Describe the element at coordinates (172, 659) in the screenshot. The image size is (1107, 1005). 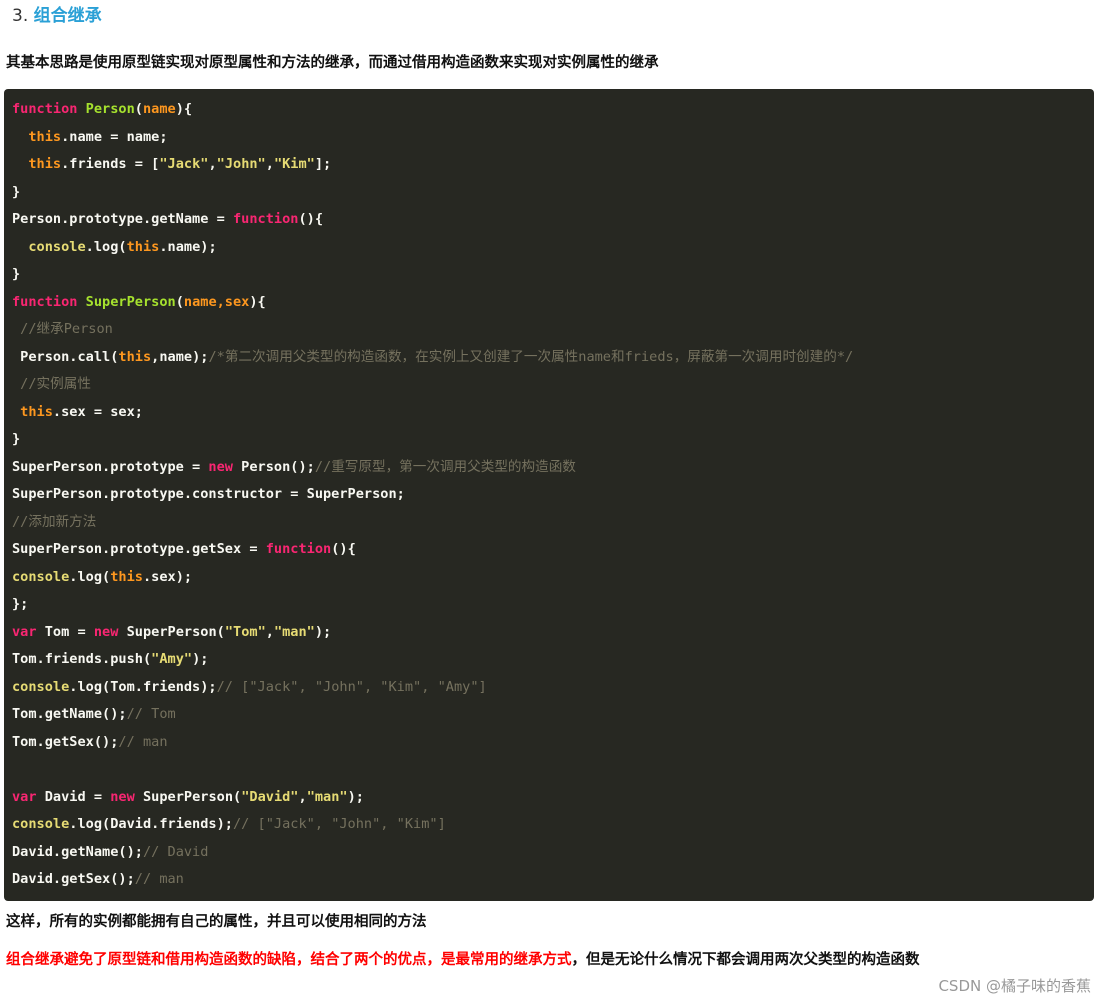
I see `code-token: "Amy"` at that location.